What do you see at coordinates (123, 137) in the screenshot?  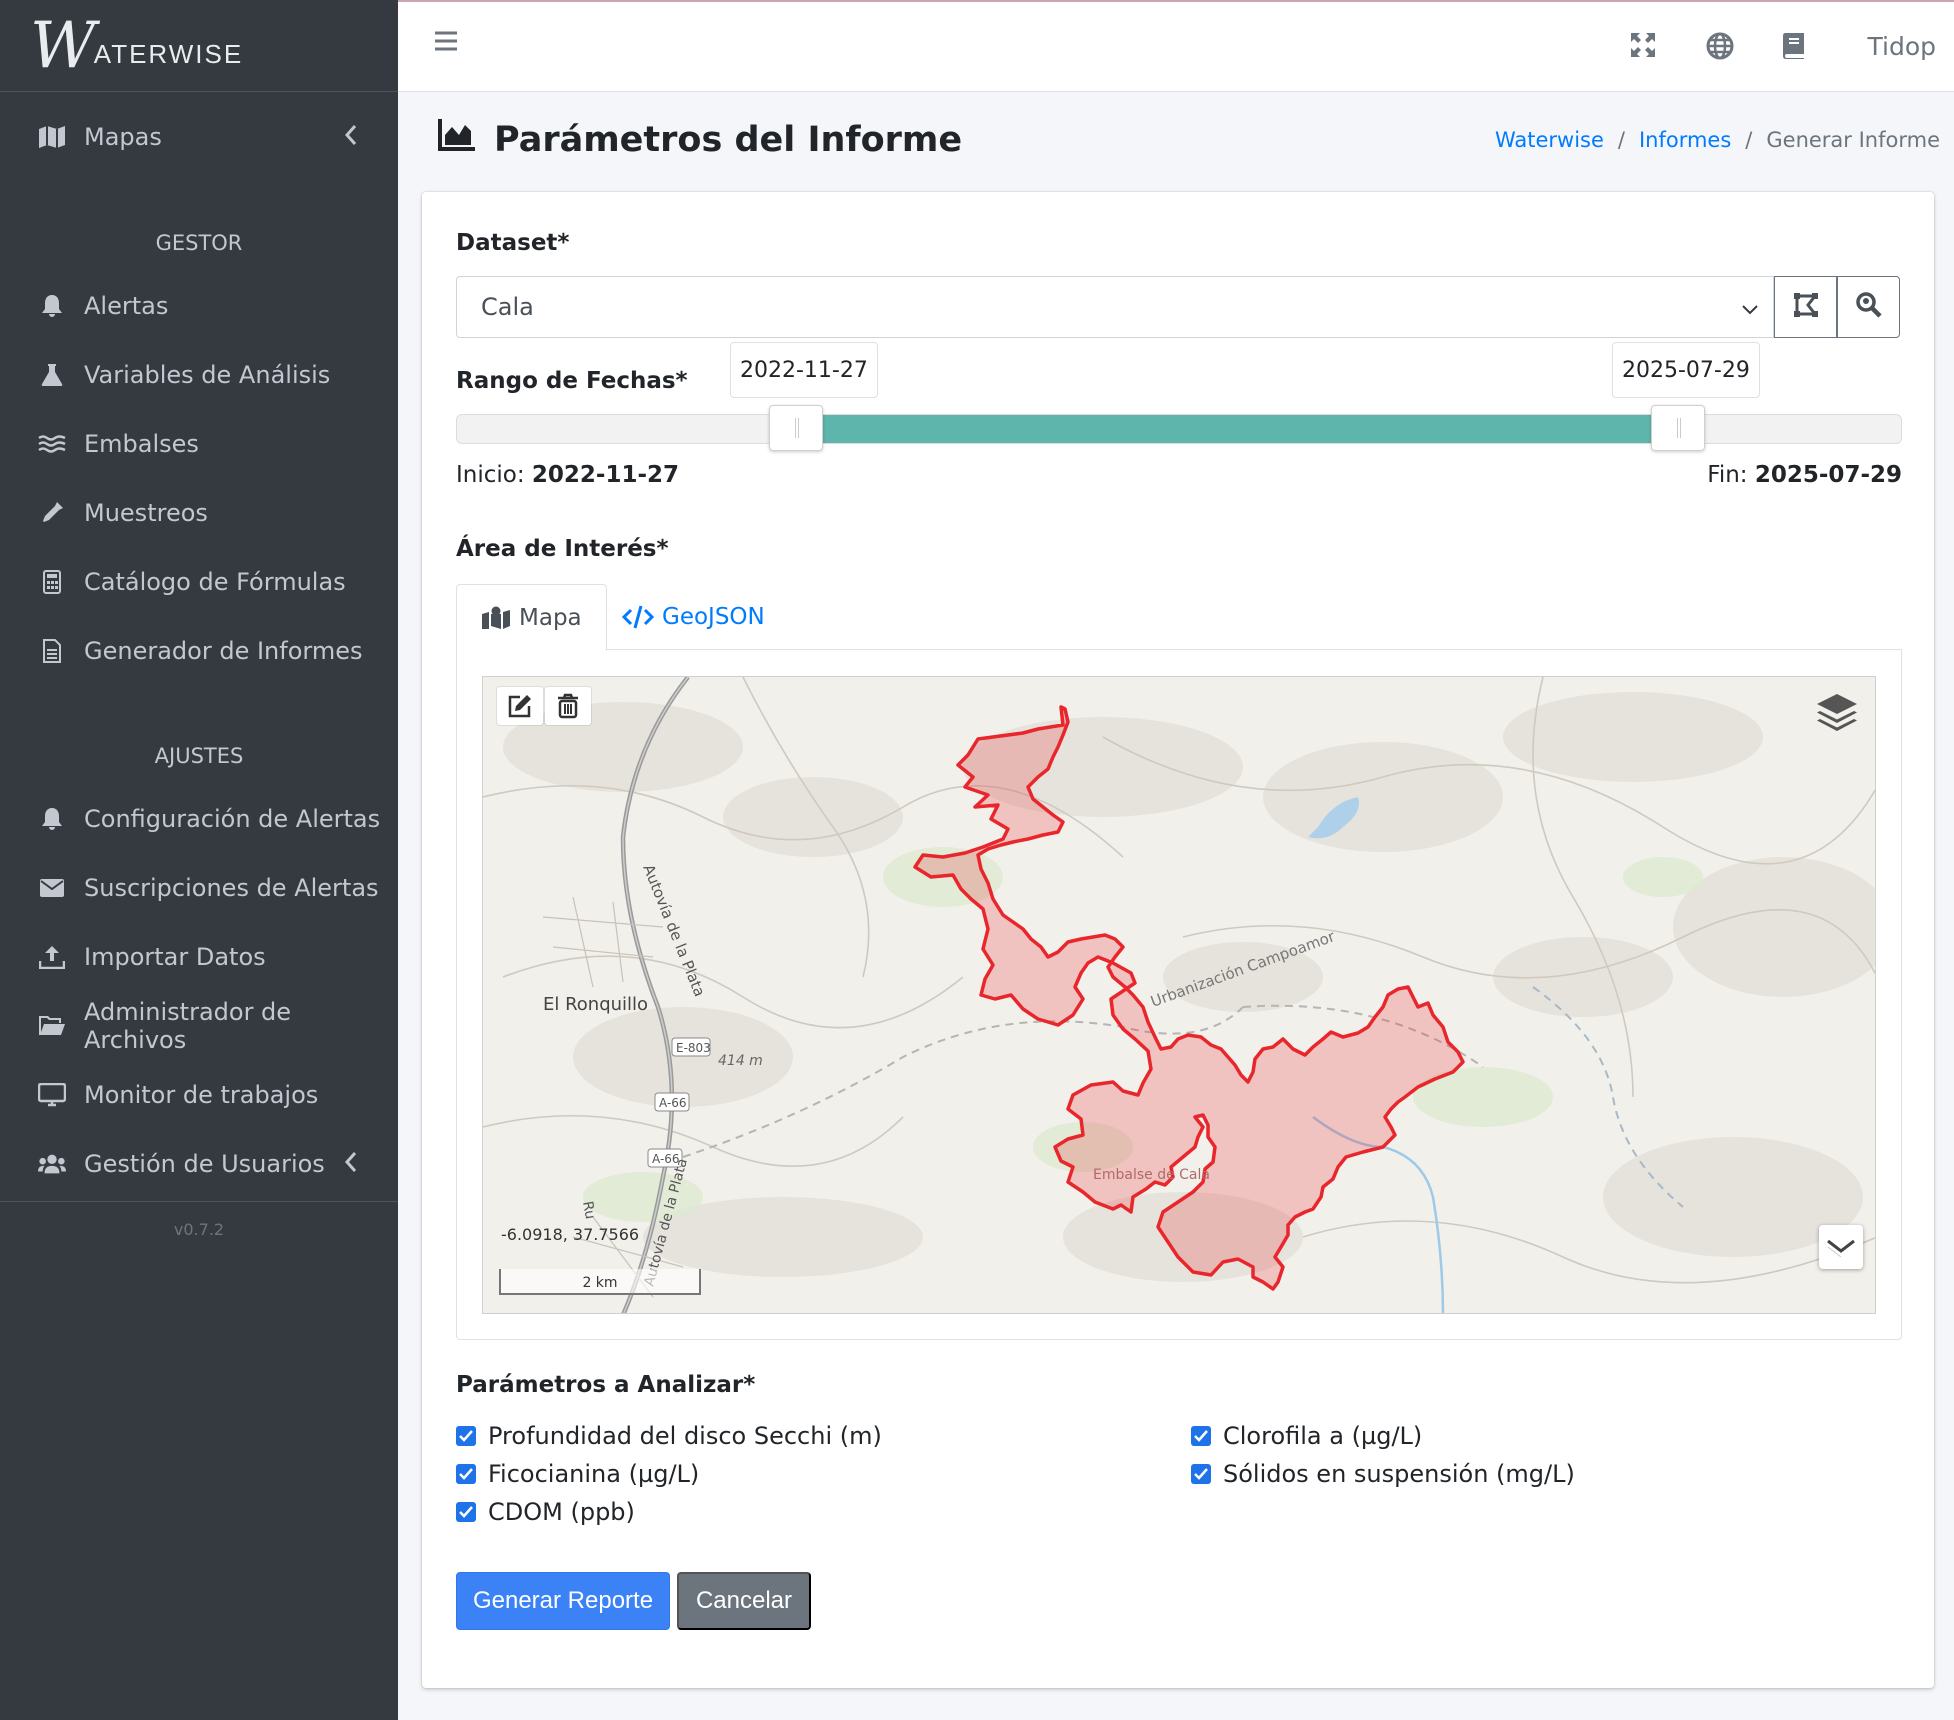 I see `sidebar-item-label: Mapas` at bounding box center [123, 137].